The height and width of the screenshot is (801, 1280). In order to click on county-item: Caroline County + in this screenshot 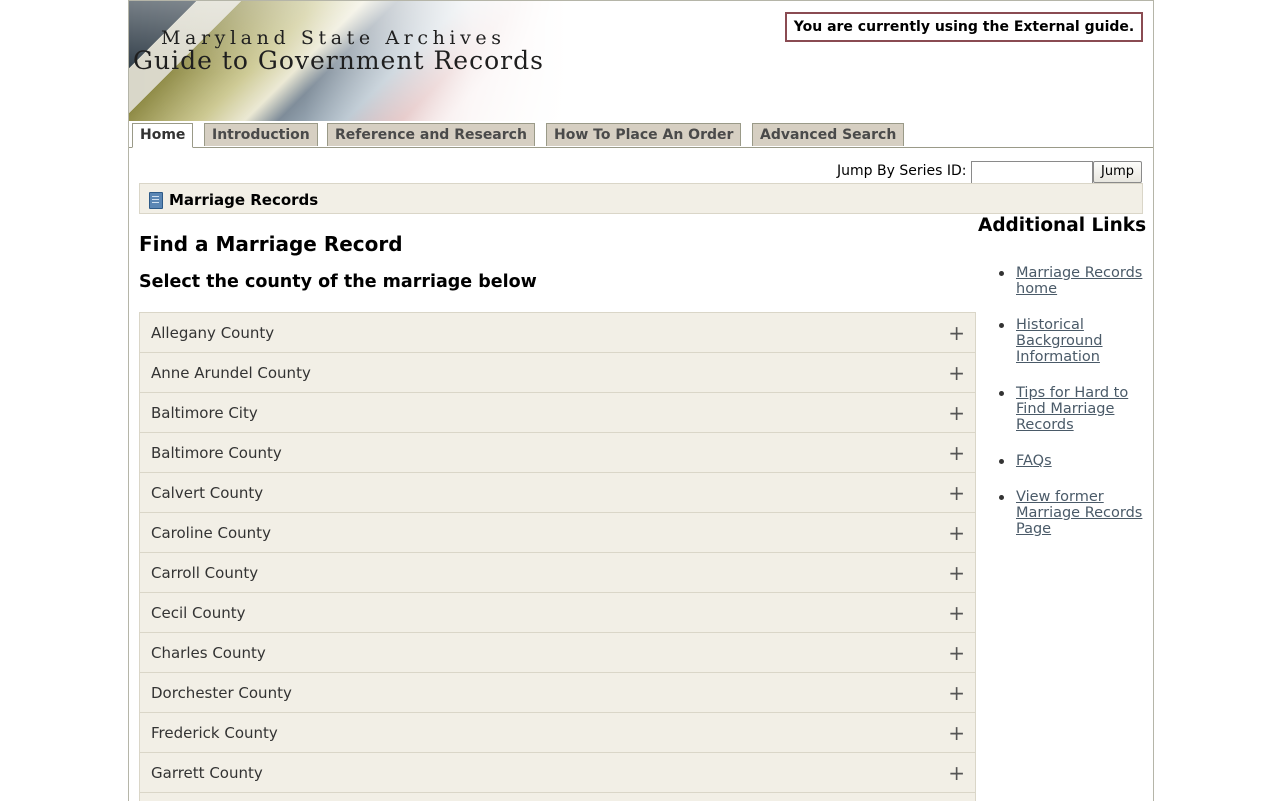, I will do `click(557, 532)`.